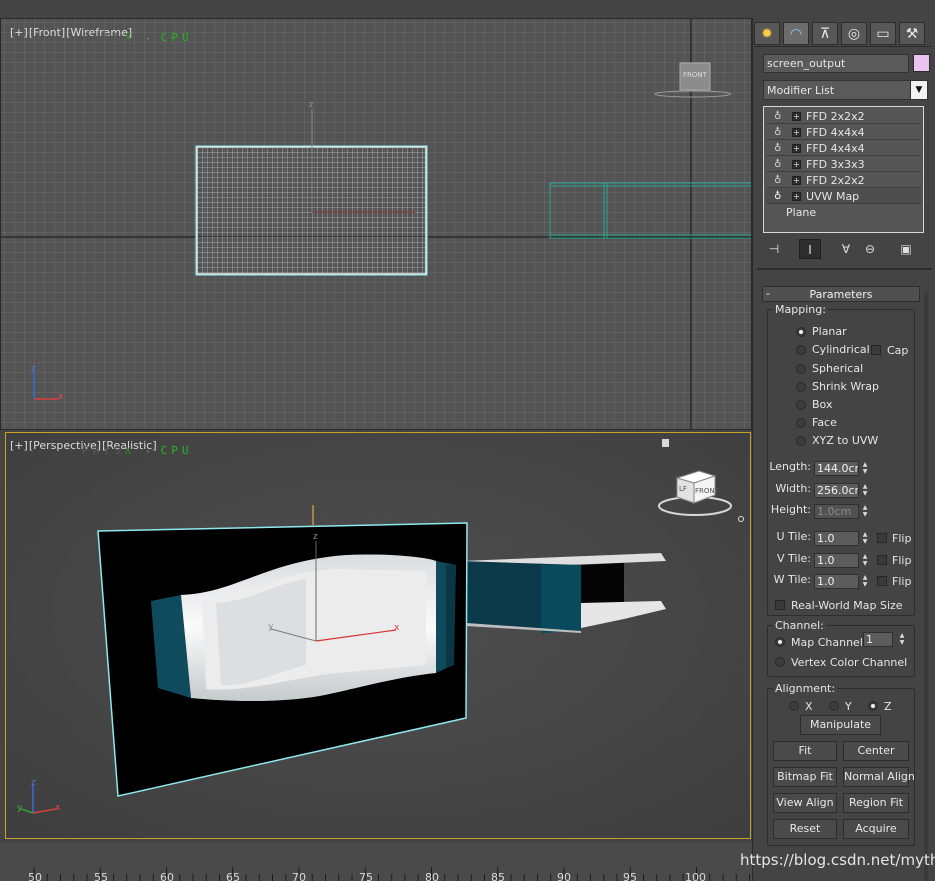 The width and height of the screenshot is (935, 881). Describe the element at coordinates (793, 488) in the screenshot. I see `width-label: Width:` at that location.